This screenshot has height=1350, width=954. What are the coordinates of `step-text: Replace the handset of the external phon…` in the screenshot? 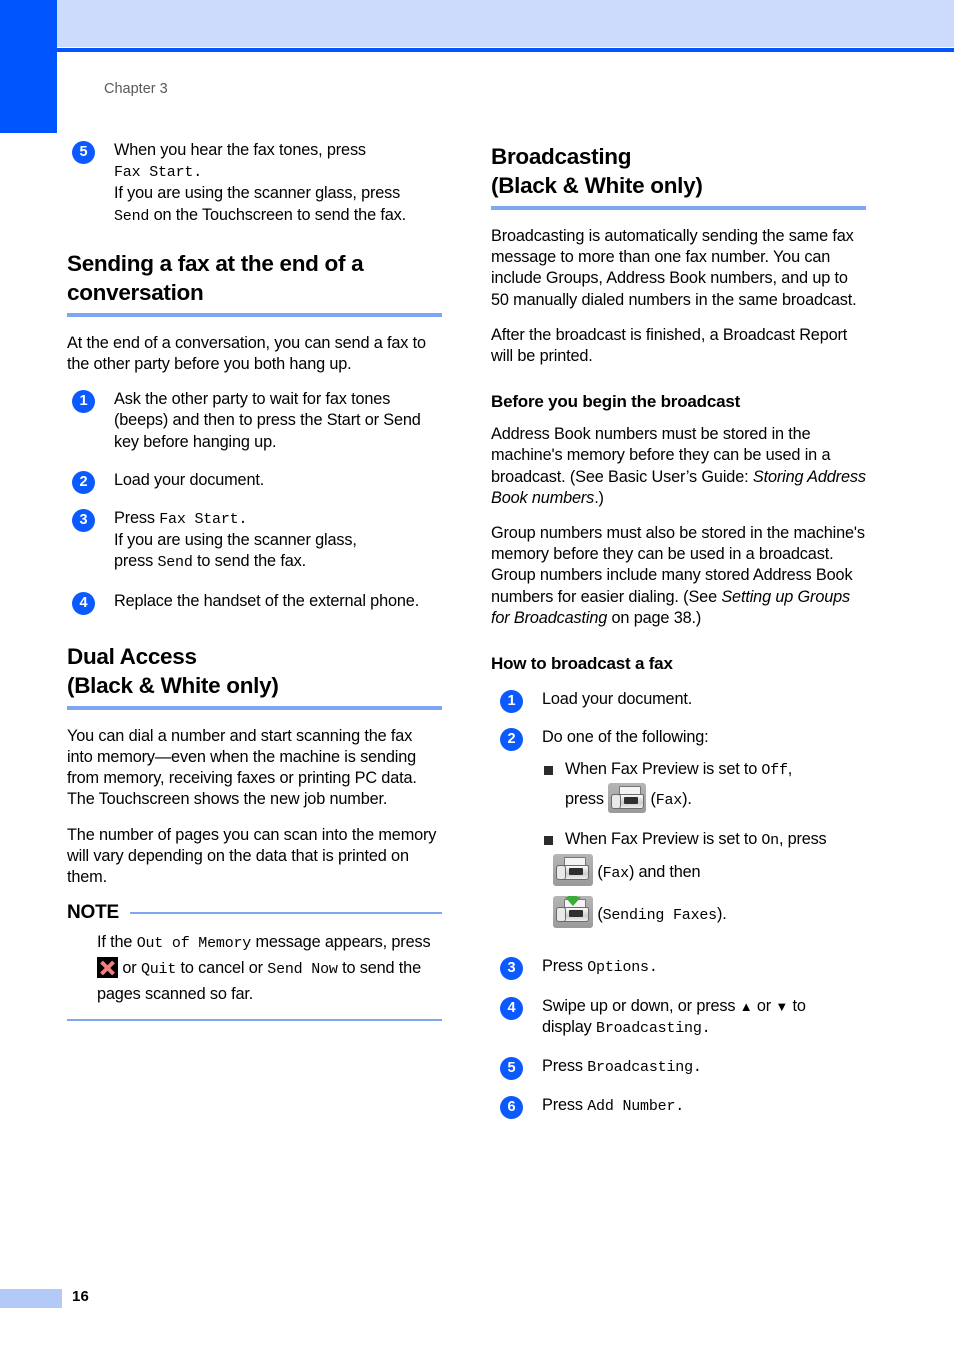 It's located at (267, 600).